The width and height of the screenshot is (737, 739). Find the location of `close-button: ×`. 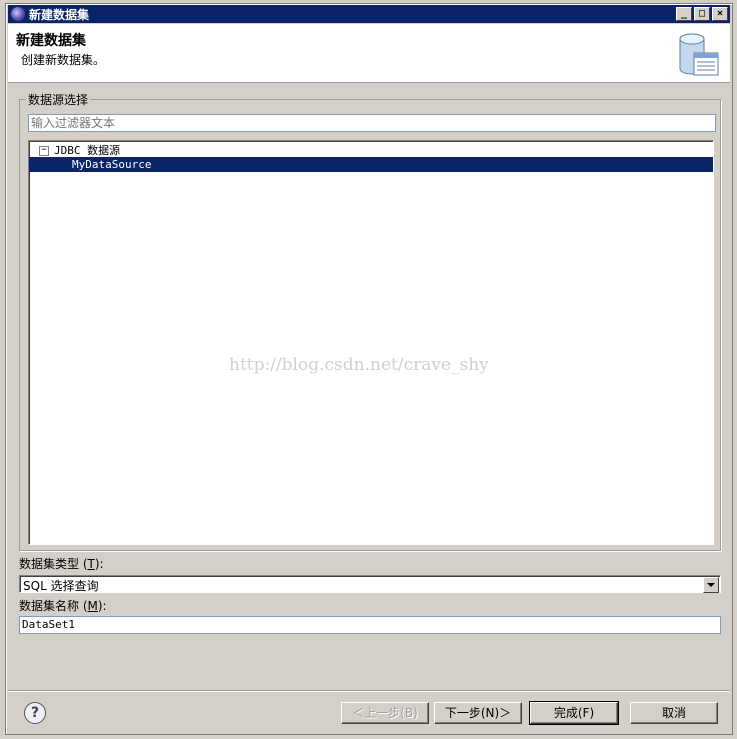

close-button: × is located at coordinates (720, 14).